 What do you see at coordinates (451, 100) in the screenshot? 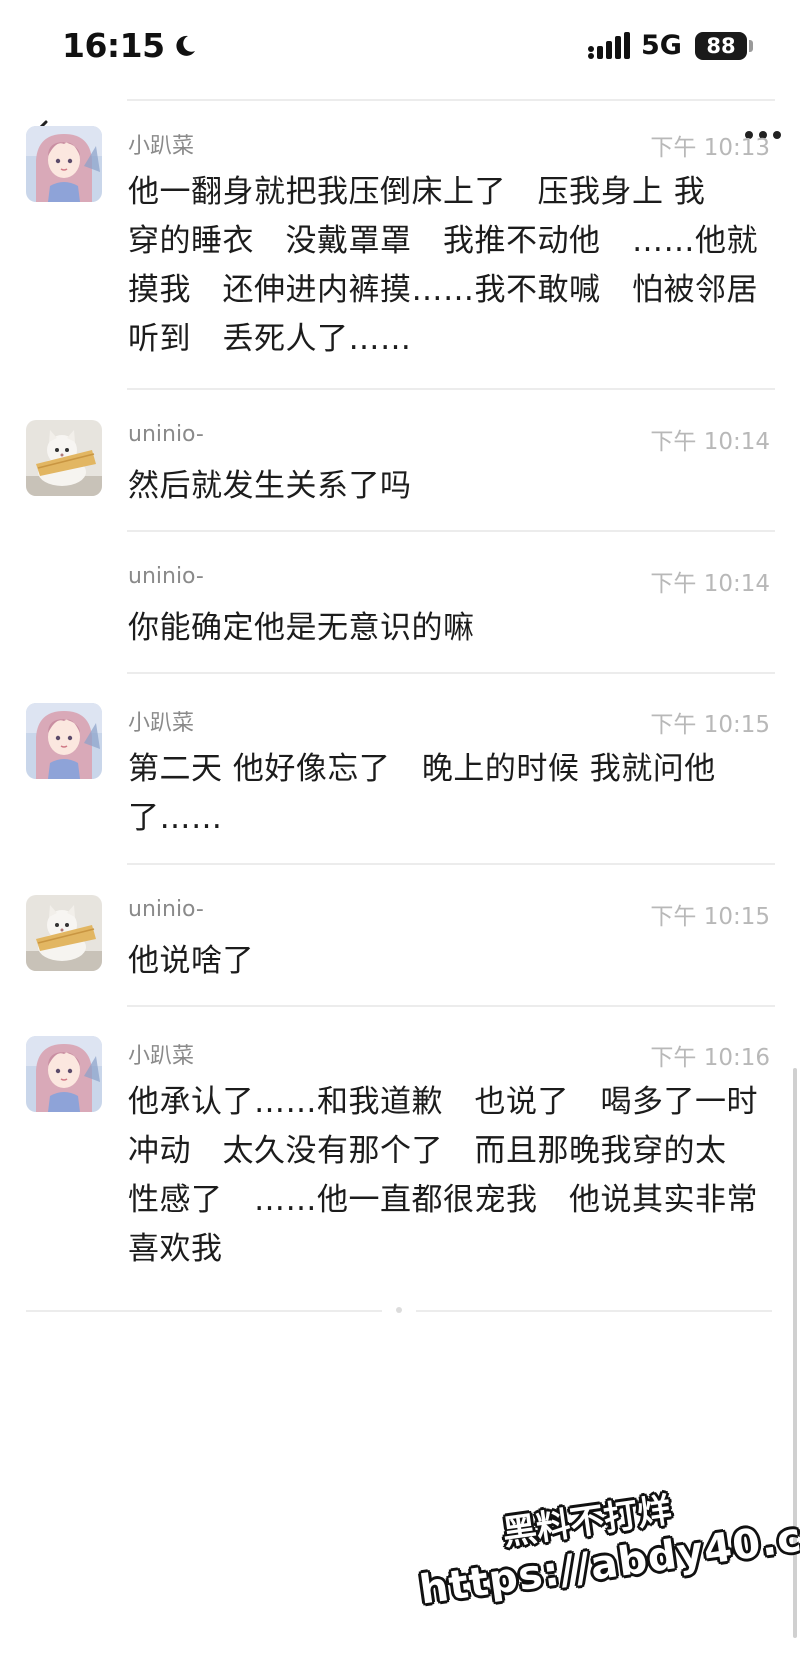
I see `top-divider` at bounding box center [451, 100].